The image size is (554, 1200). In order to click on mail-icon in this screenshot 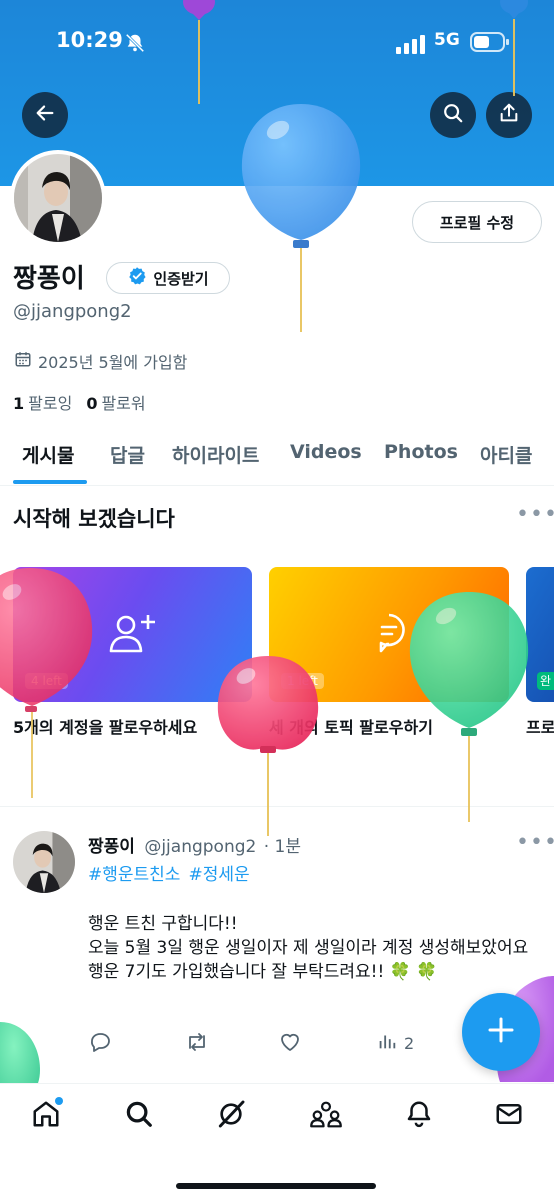, I will do `click(509, 1116)`.